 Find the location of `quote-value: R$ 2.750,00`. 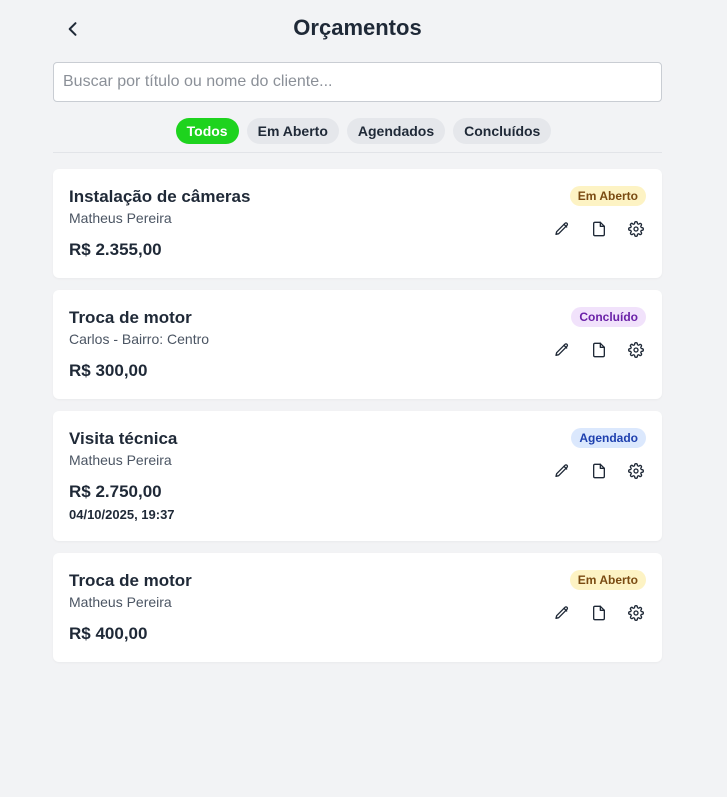

quote-value: R$ 2.750,00 is located at coordinates (115, 491).